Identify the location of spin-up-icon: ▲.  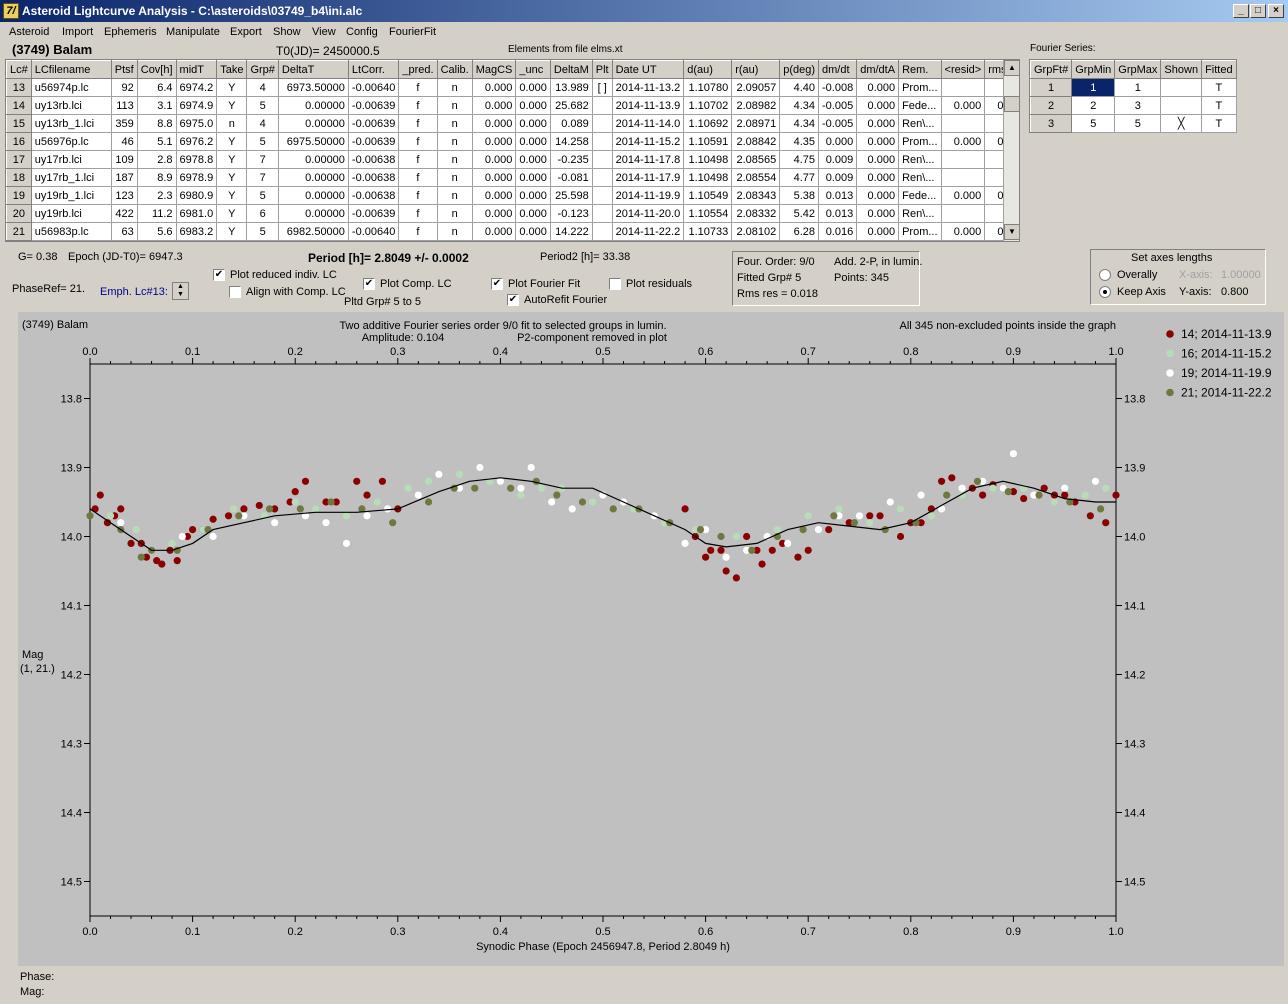
(180, 287).